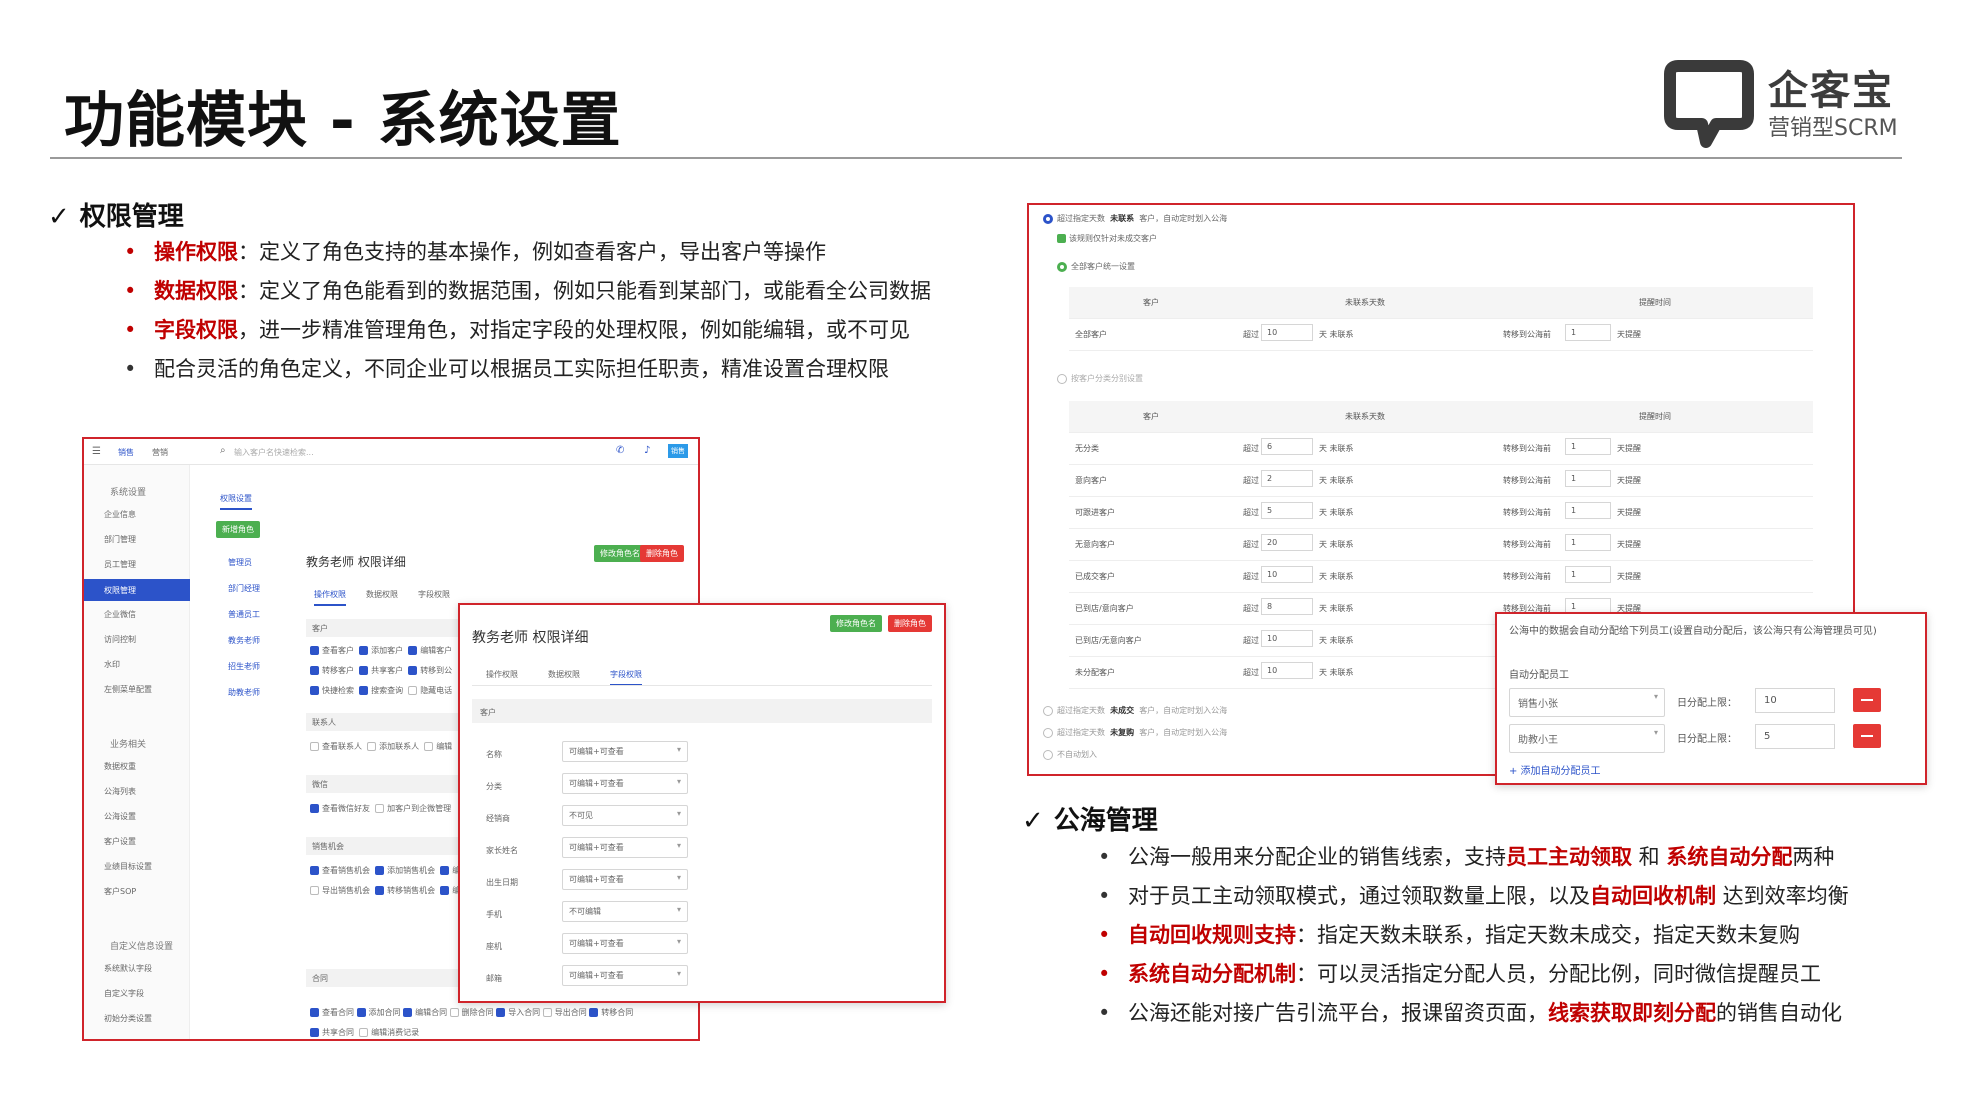 The image size is (1961, 1093). What do you see at coordinates (238, 529) in the screenshot?
I see `new-role-button: 新增角色` at bounding box center [238, 529].